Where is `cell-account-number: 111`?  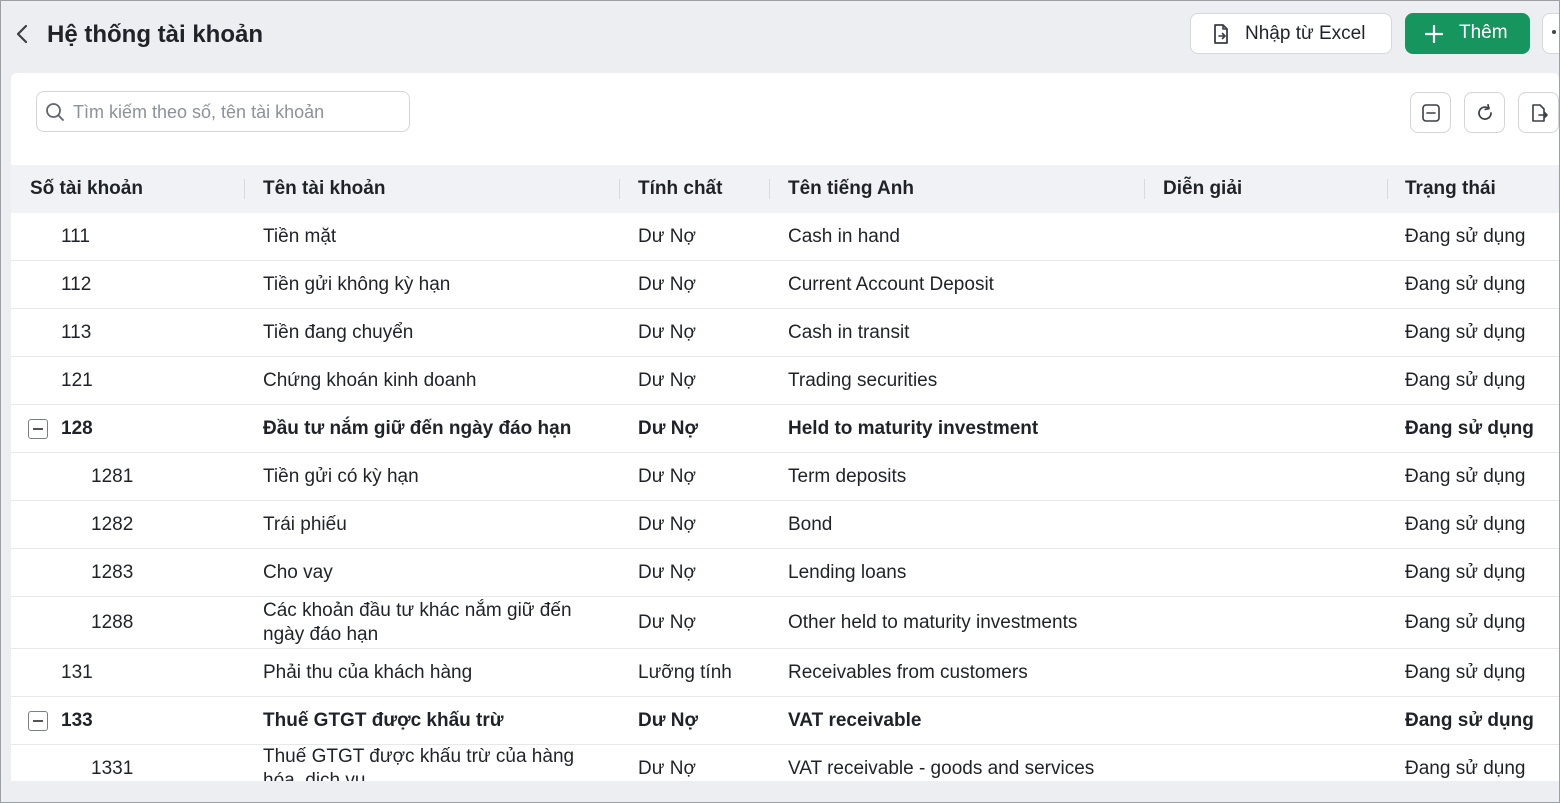 cell-account-number: 111 is located at coordinates (75, 236).